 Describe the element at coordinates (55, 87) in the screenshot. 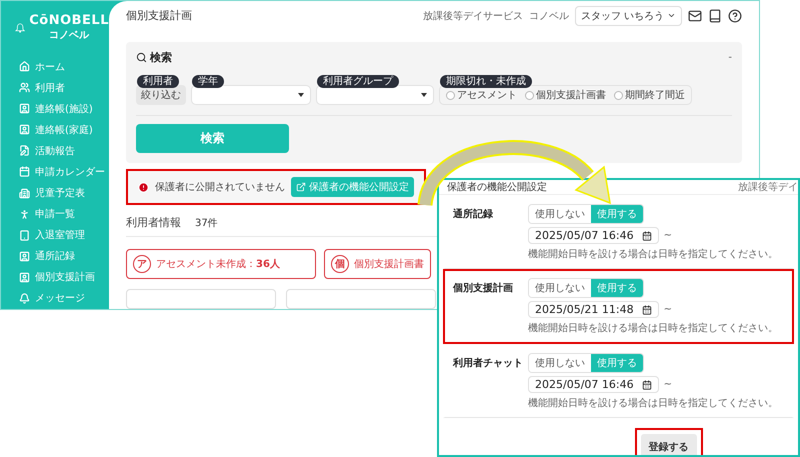

I see `nav-item: 利用者` at that location.